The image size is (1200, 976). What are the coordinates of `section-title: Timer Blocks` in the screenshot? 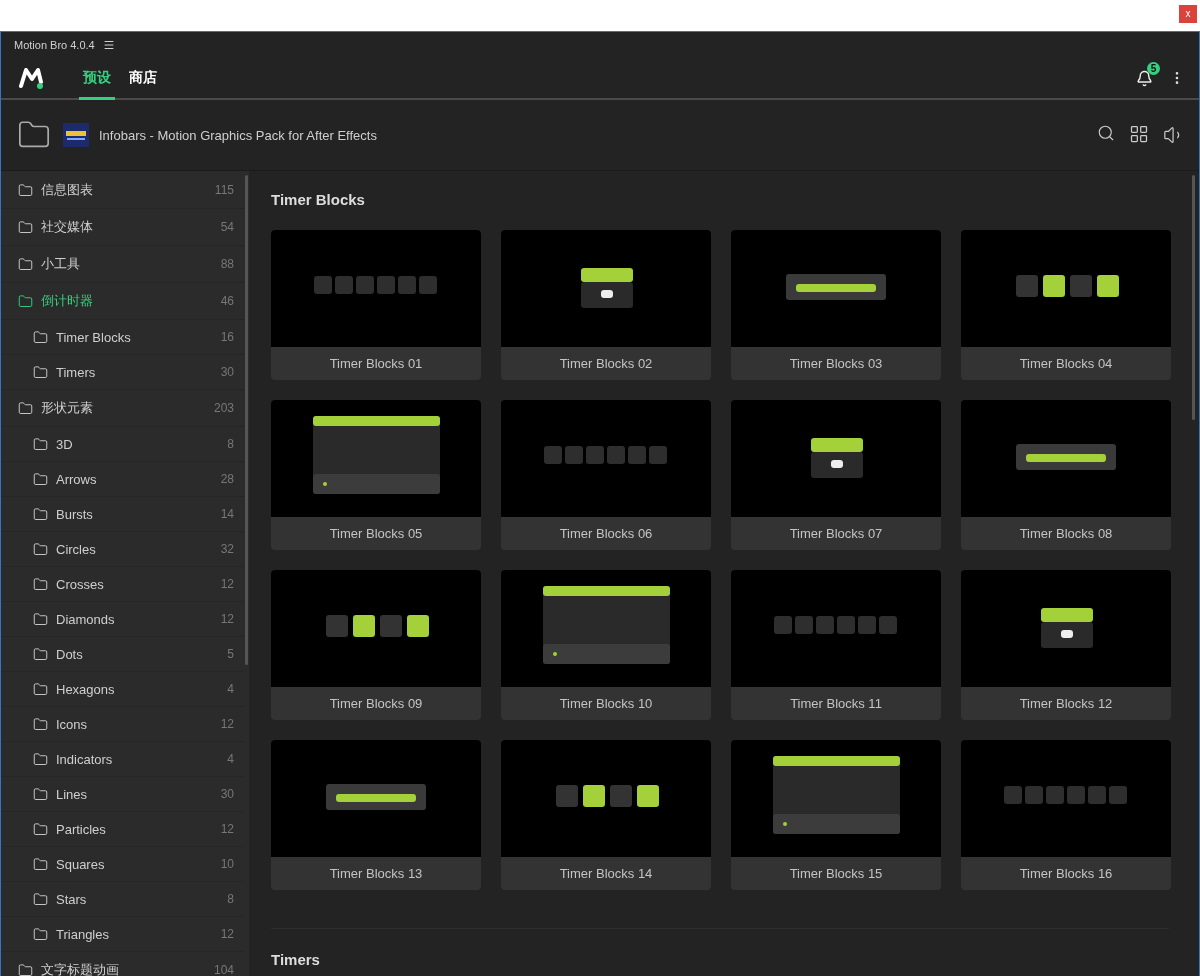 It's located at (318, 200).